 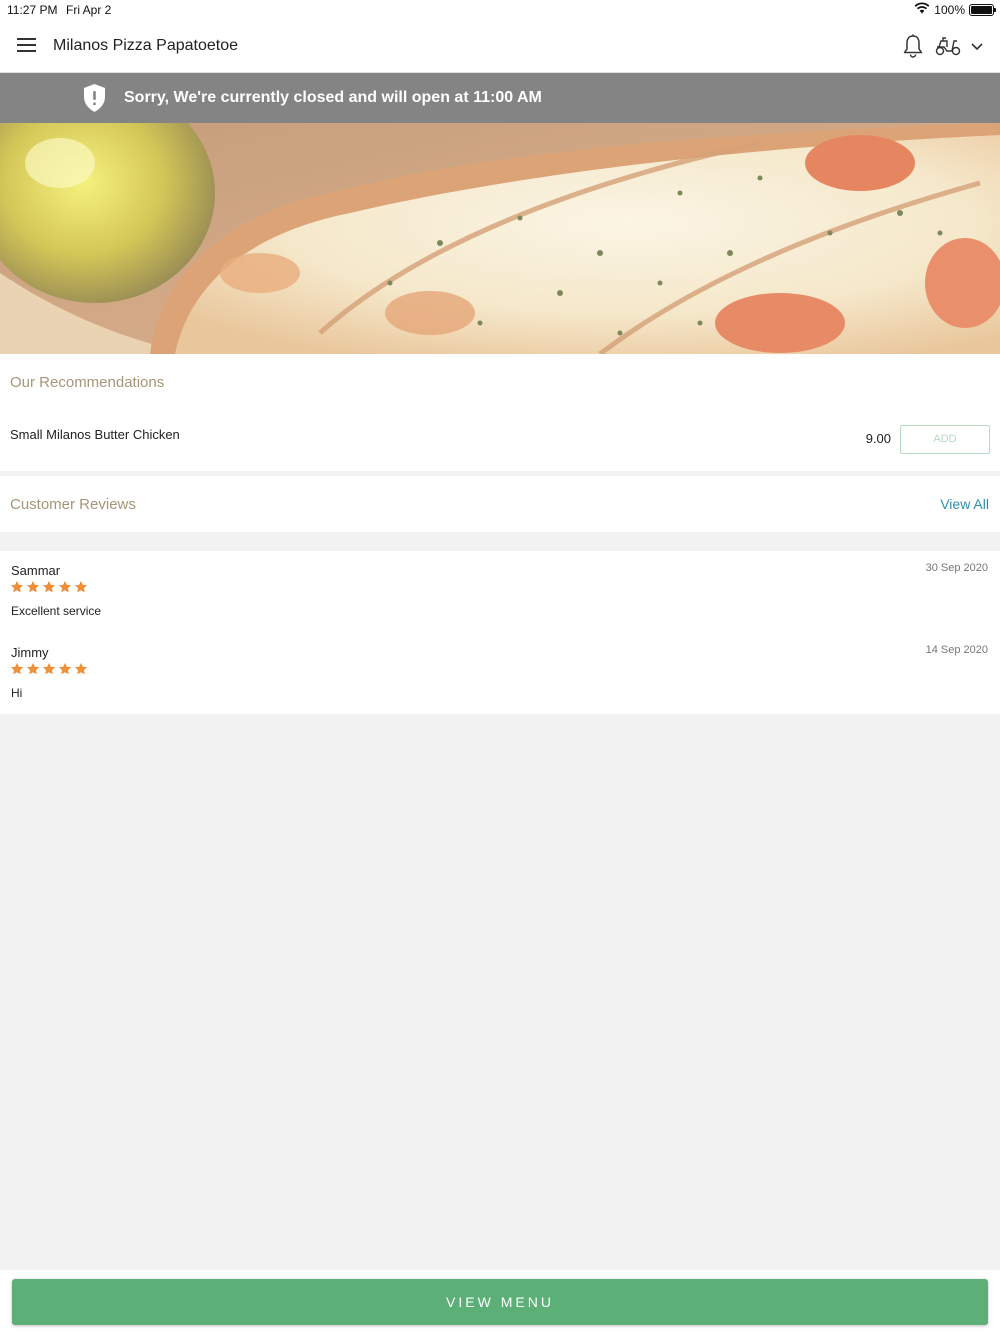 What do you see at coordinates (500, 46) in the screenshot?
I see `app-header: Milanos Pizza Papatoetoe` at bounding box center [500, 46].